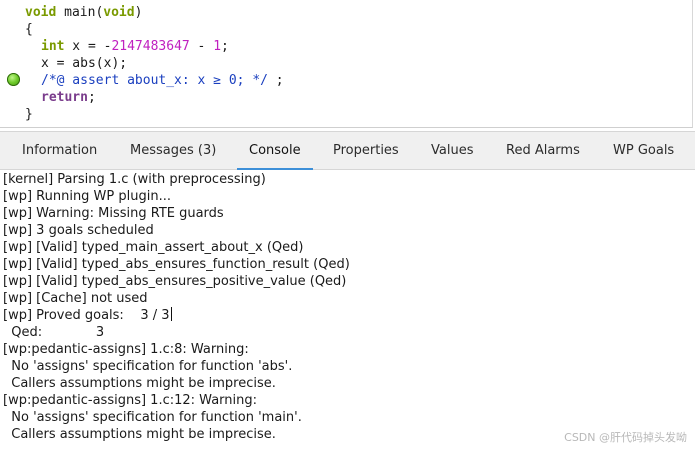 This screenshot has width=695, height=454. I want to click on text-cursor, so click(171, 314).